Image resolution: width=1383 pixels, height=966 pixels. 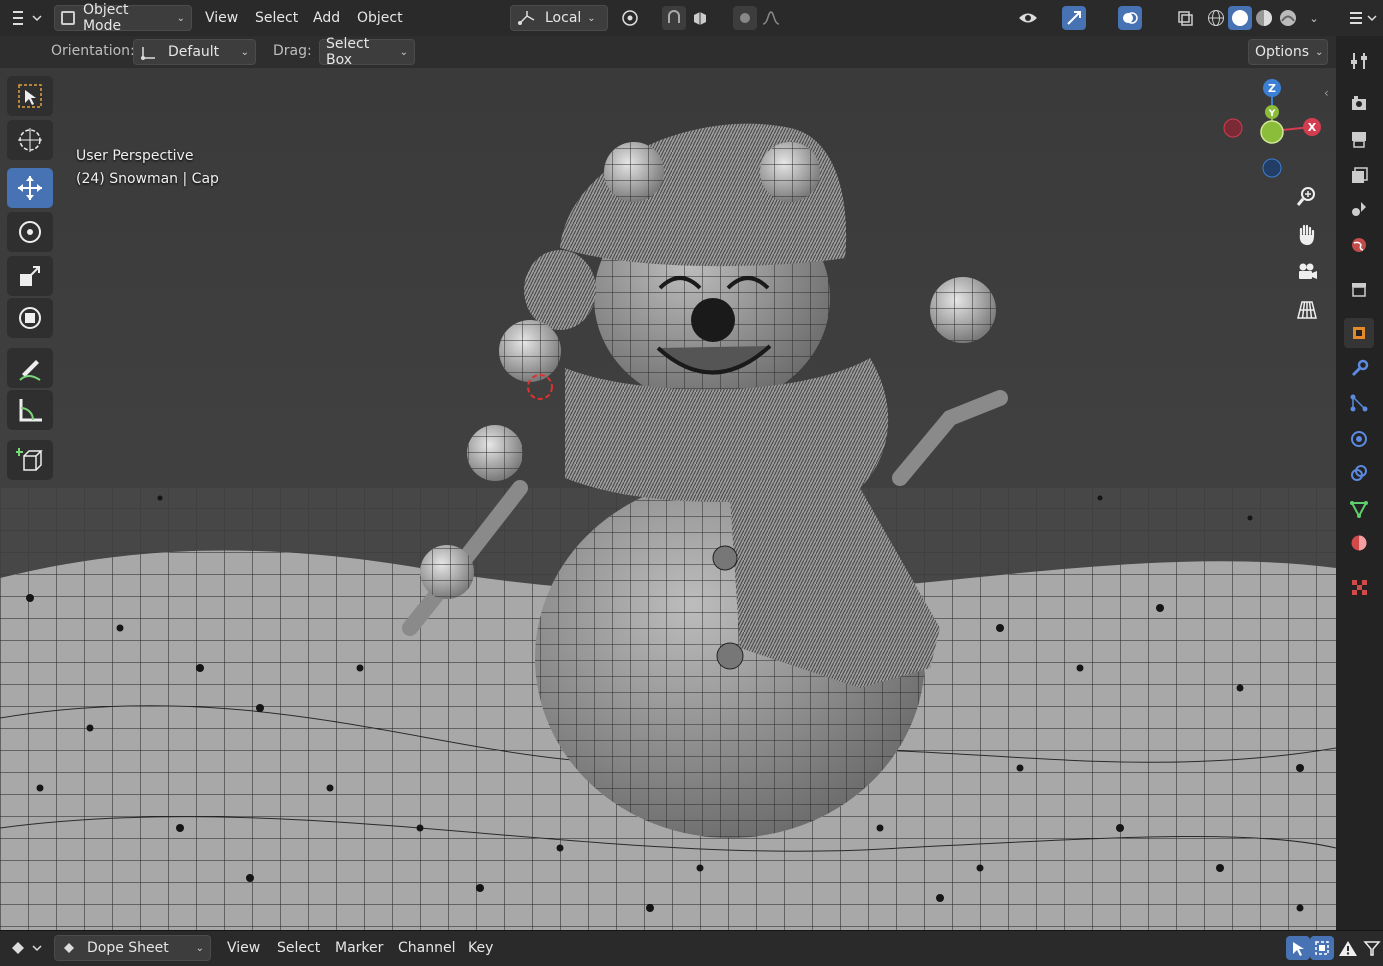 What do you see at coordinates (1312, 127) in the screenshot?
I see `gizmo-x-label: X` at bounding box center [1312, 127].